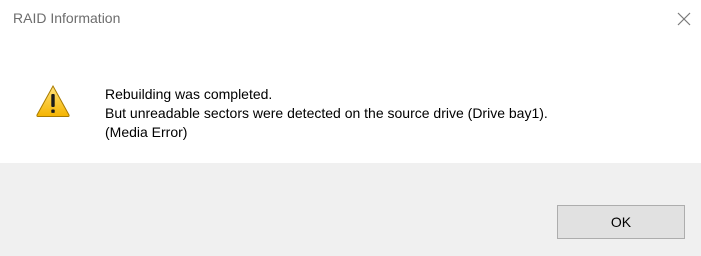  What do you see at coordinates (684, 19) in the screenshot?
I see `close-icon` at bounding box center [684, 19].